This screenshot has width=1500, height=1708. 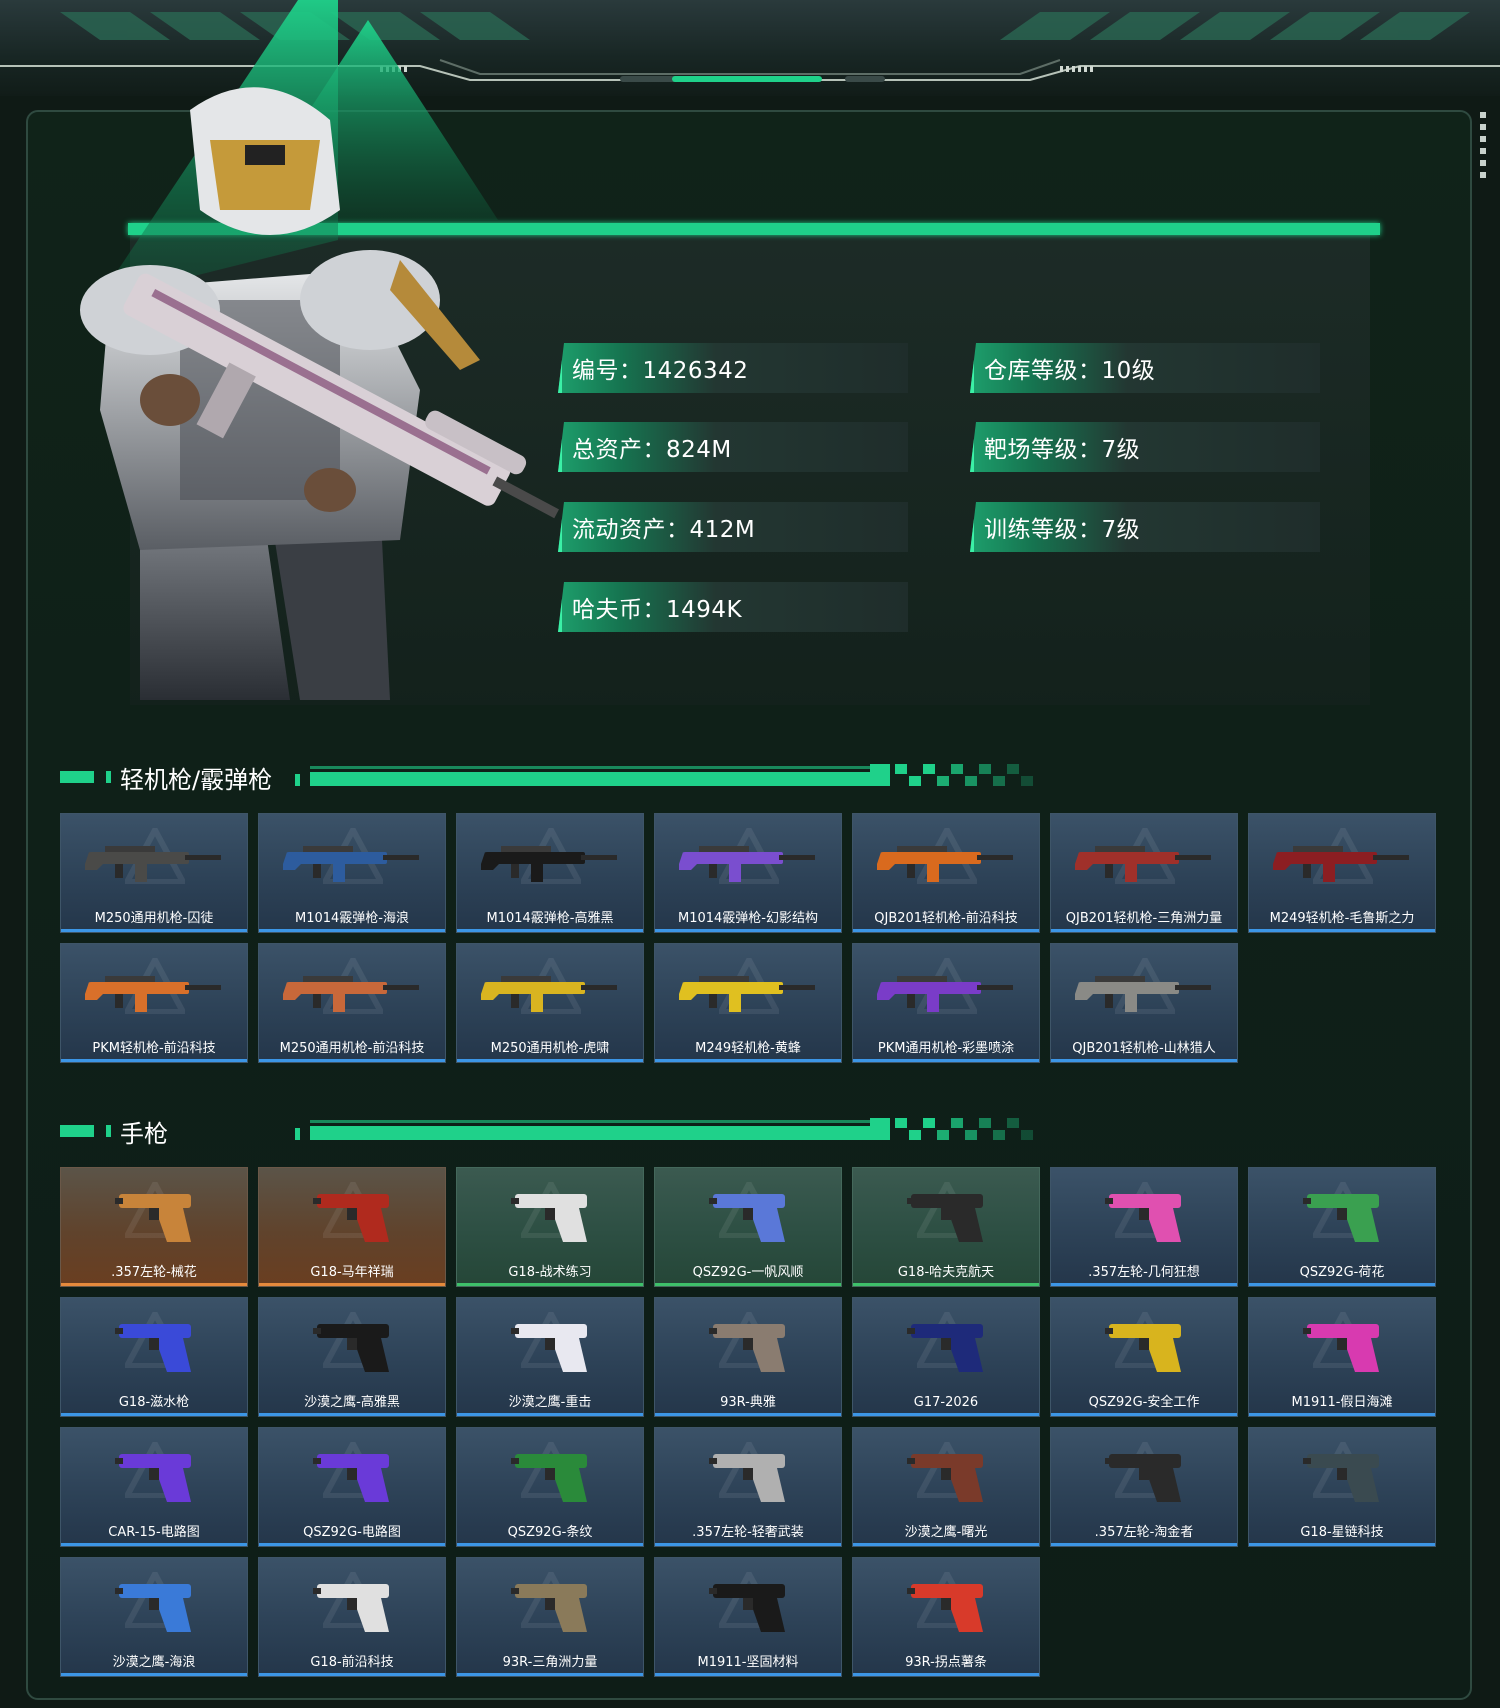 What do you see at coordinates (550, 1357) in the screenshot?
I see `weapon-card: 沙漠之鹰-重击` at bounding box center [550, 1357].